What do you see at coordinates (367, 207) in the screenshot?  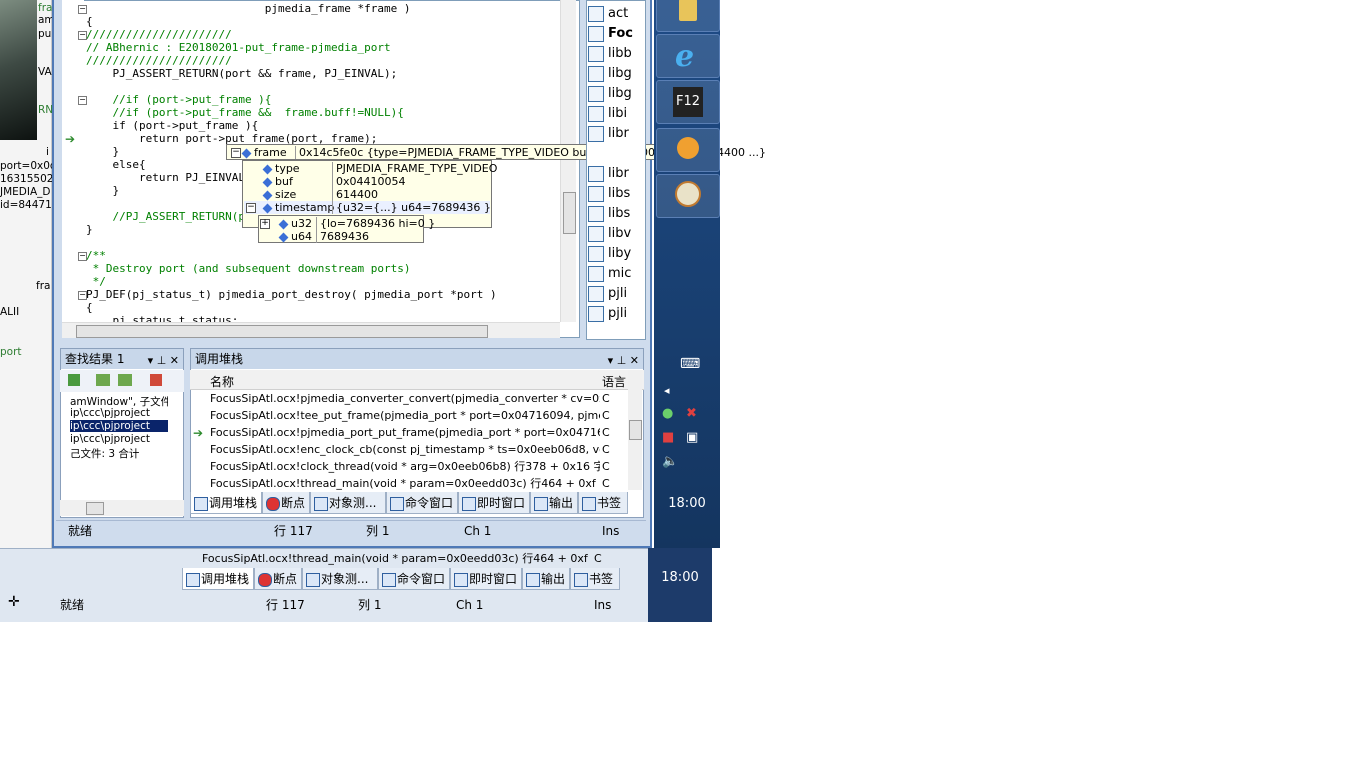 I see `datatip-row-timestamp: − timestamp {u32={...} u64=7689436 }` at bounding box center [367, 207].